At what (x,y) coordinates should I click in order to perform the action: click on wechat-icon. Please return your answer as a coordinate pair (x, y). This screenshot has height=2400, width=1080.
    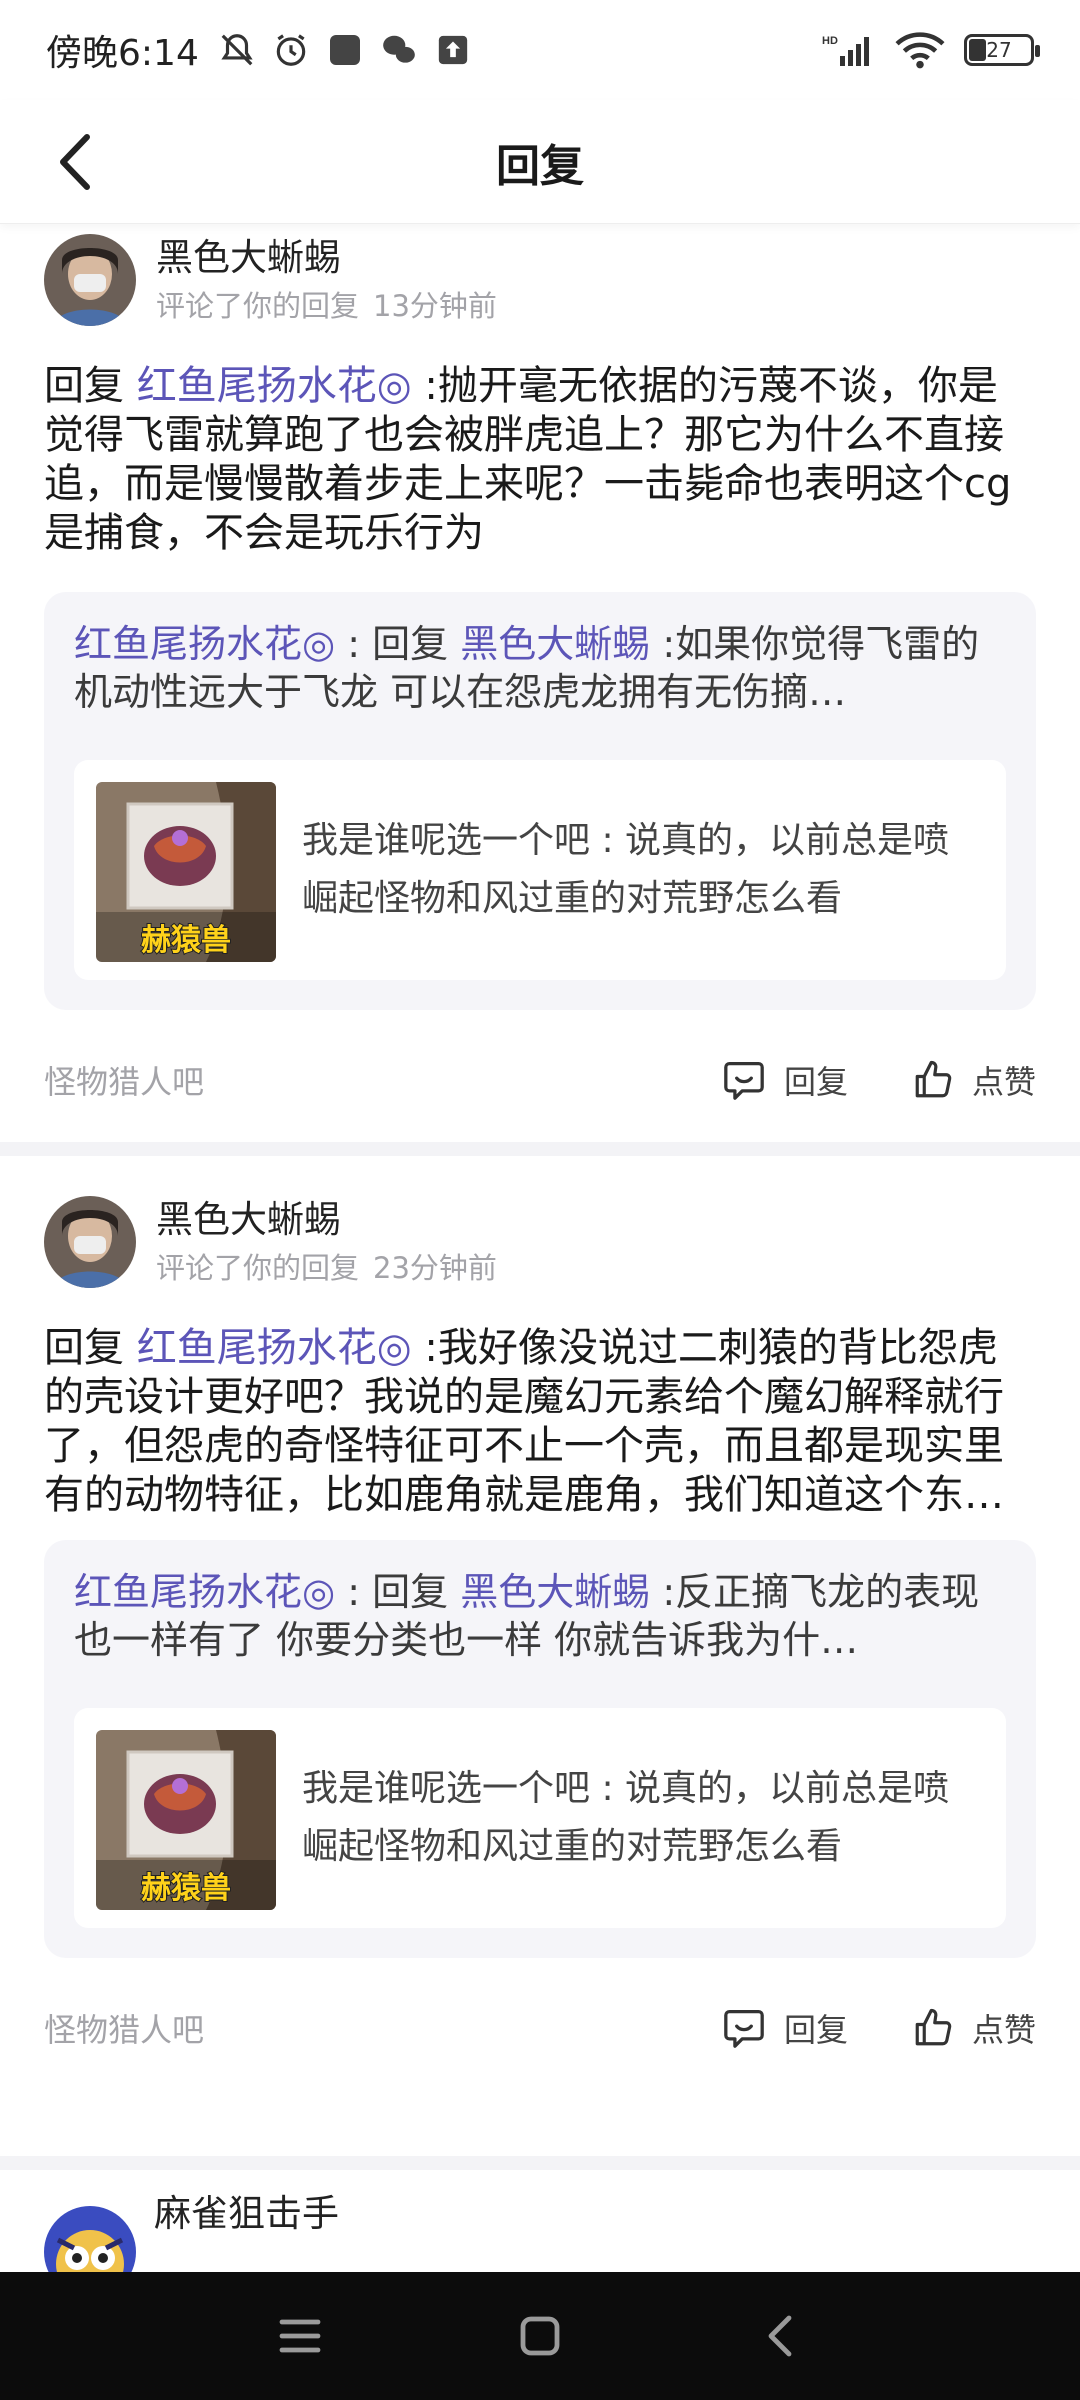
    Looking at the image, I should click on (399, 50).